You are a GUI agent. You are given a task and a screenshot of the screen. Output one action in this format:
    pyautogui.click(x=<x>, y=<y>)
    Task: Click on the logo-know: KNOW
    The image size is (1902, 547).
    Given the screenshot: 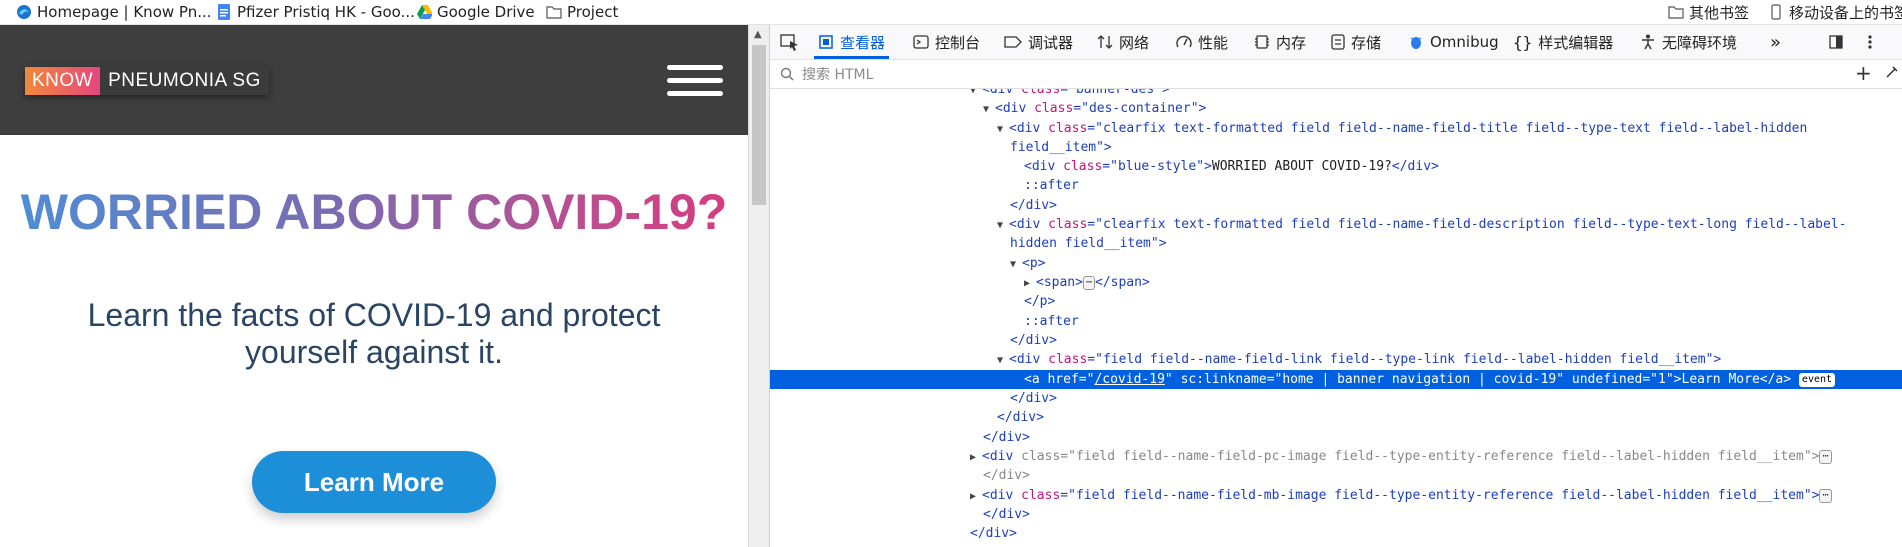 What is the action you would take?
    pyautogui.click(x=63, y=81)
    